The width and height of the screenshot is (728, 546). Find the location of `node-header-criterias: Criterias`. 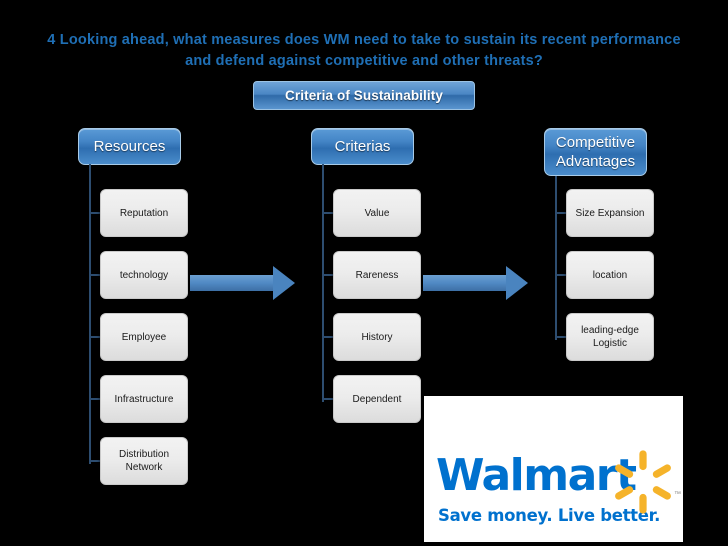

node-header-criterias: Criterias is located at coordinates (362, 146).